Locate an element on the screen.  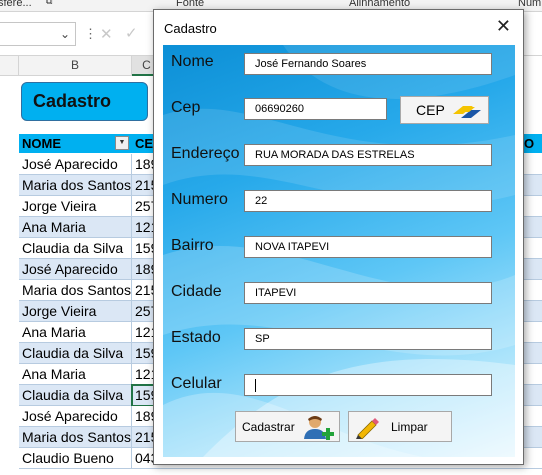
ribbon-group-label: Alinhamento is located at coordinates (380, 4).